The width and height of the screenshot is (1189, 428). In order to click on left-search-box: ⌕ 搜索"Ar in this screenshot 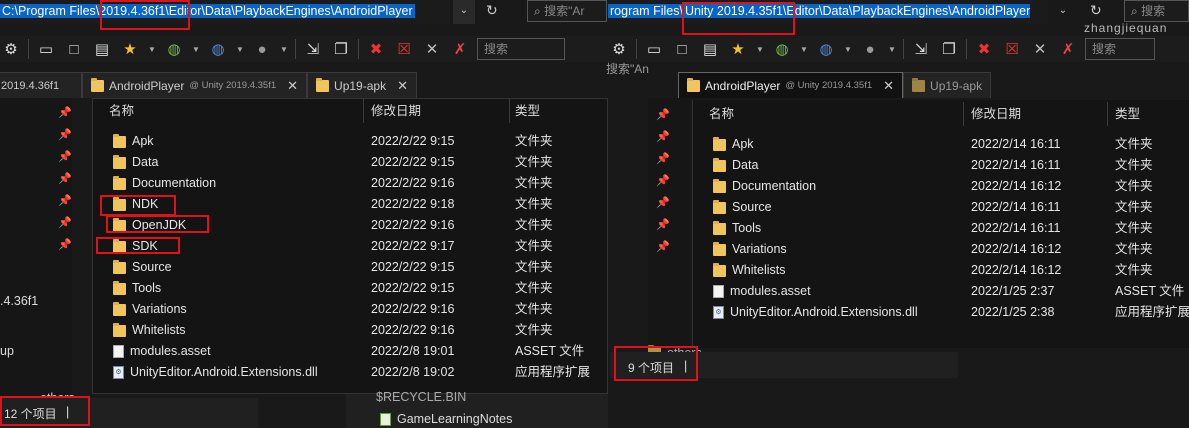, I will do `click(567, 11)`.